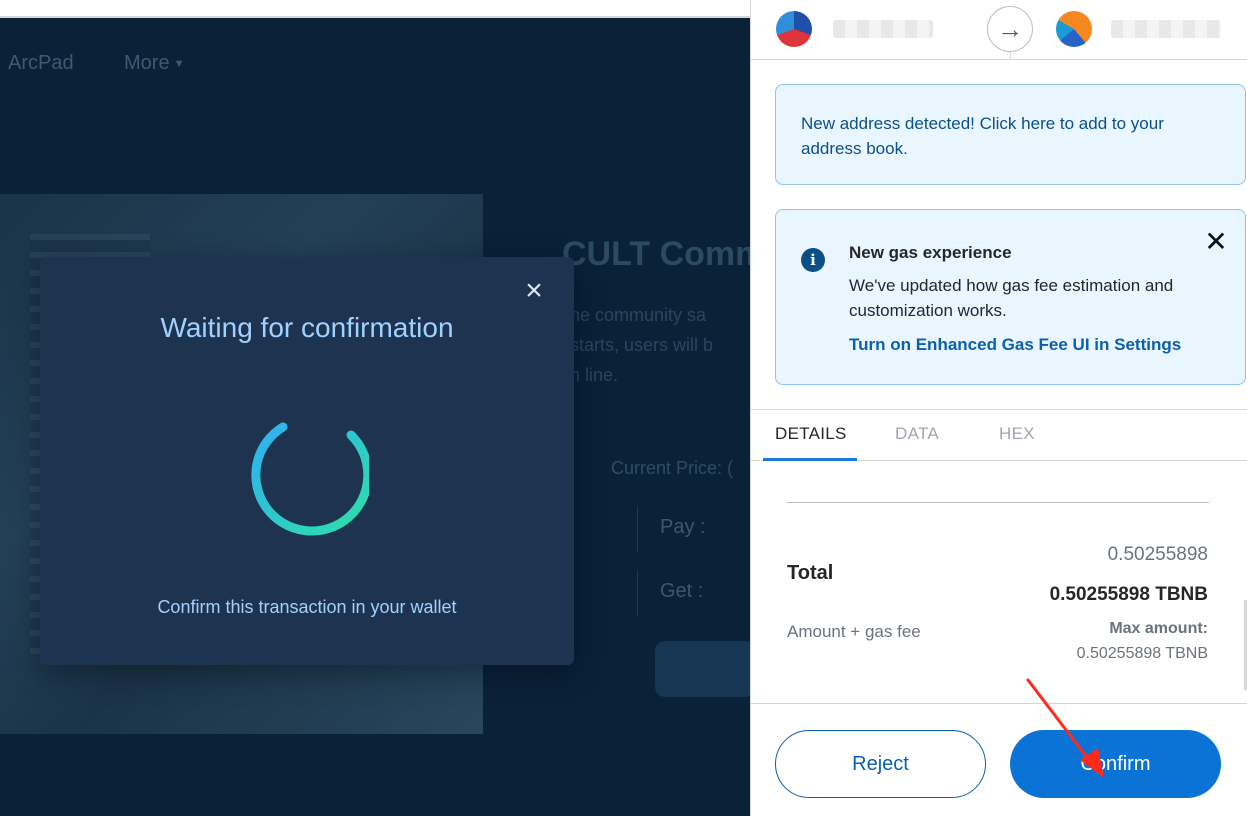 The image size is (1247, 816). I want to click on get-input-row: Get :, so click(693, 593).